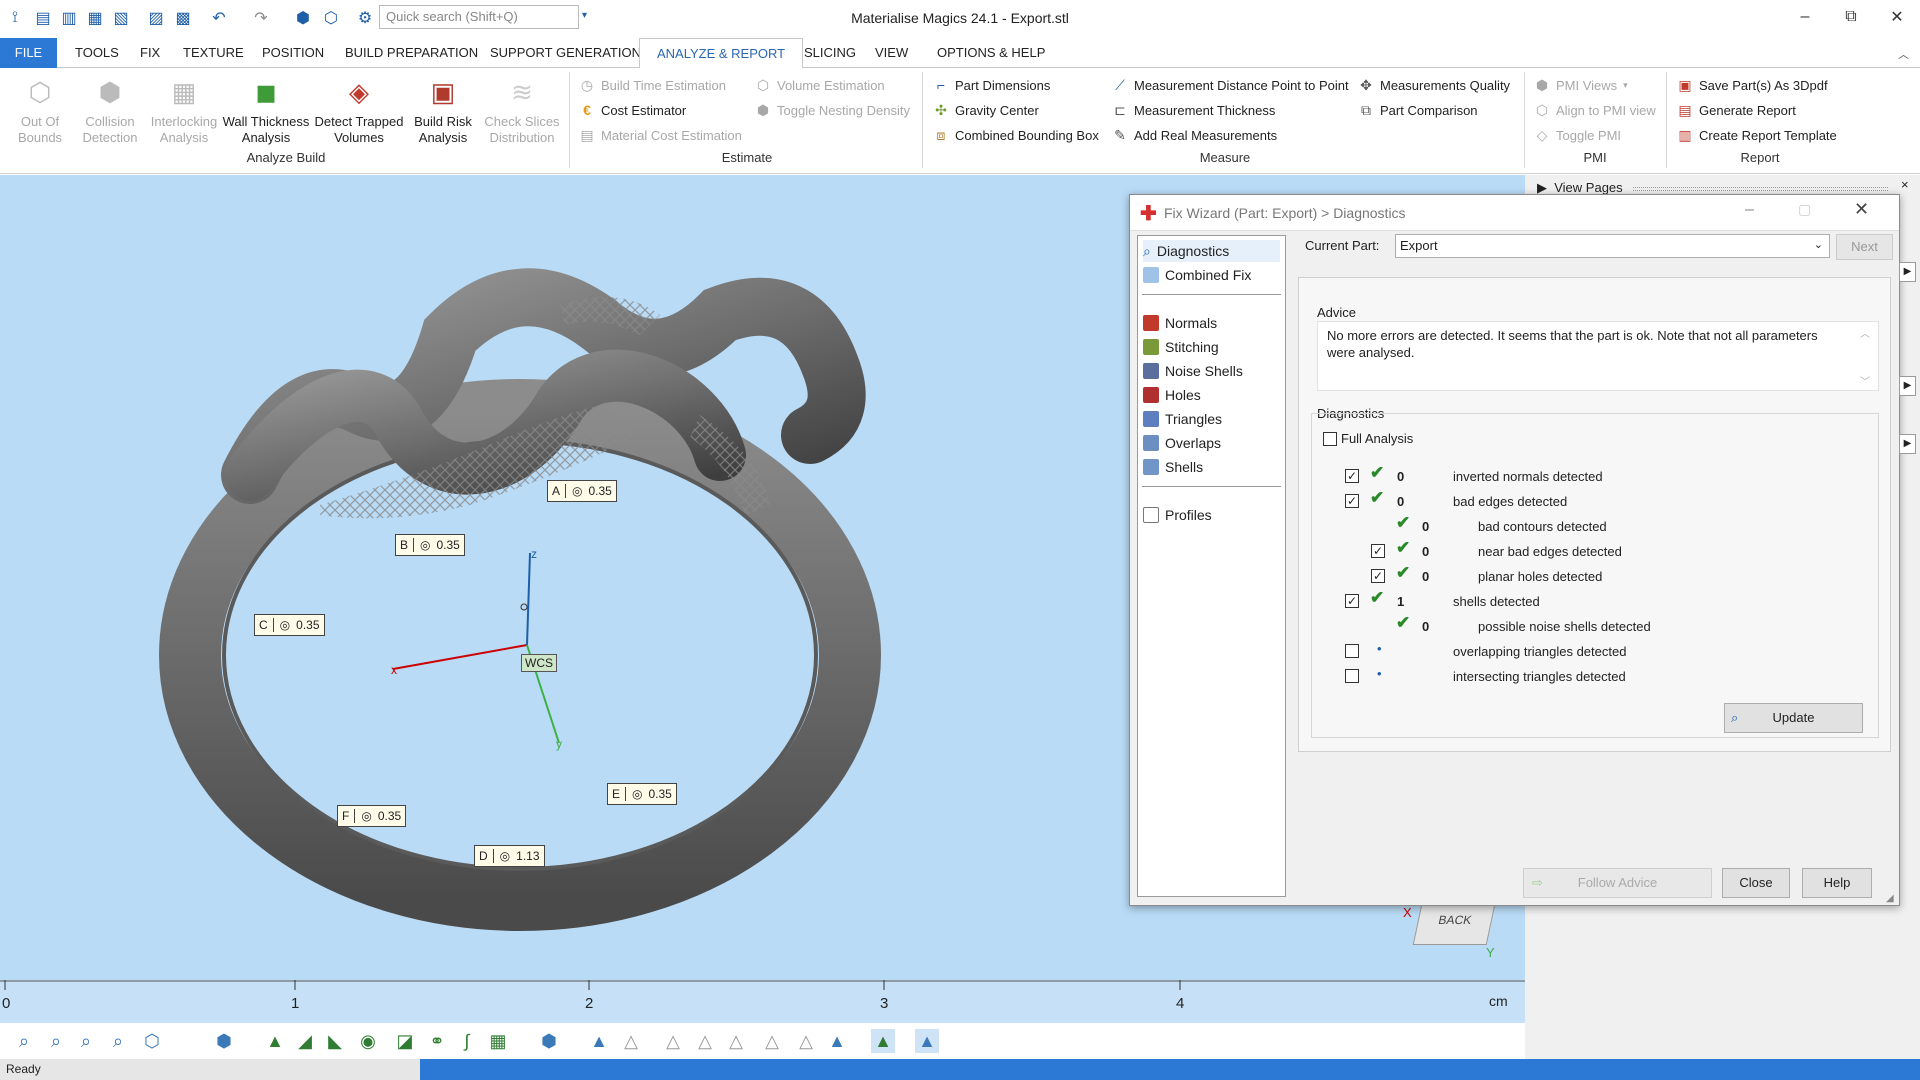 The height and width of the screenshot is (1080, 1920). Describe the element at coordinates (736, 1041) in the screenshot. I see `surface-mode-icon: △` at that location.